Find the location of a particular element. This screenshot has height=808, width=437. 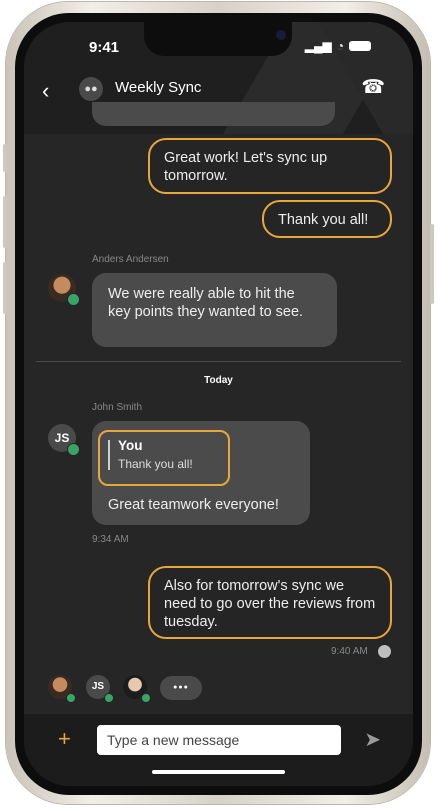

battery-icon is located at coordinates (360, 46).